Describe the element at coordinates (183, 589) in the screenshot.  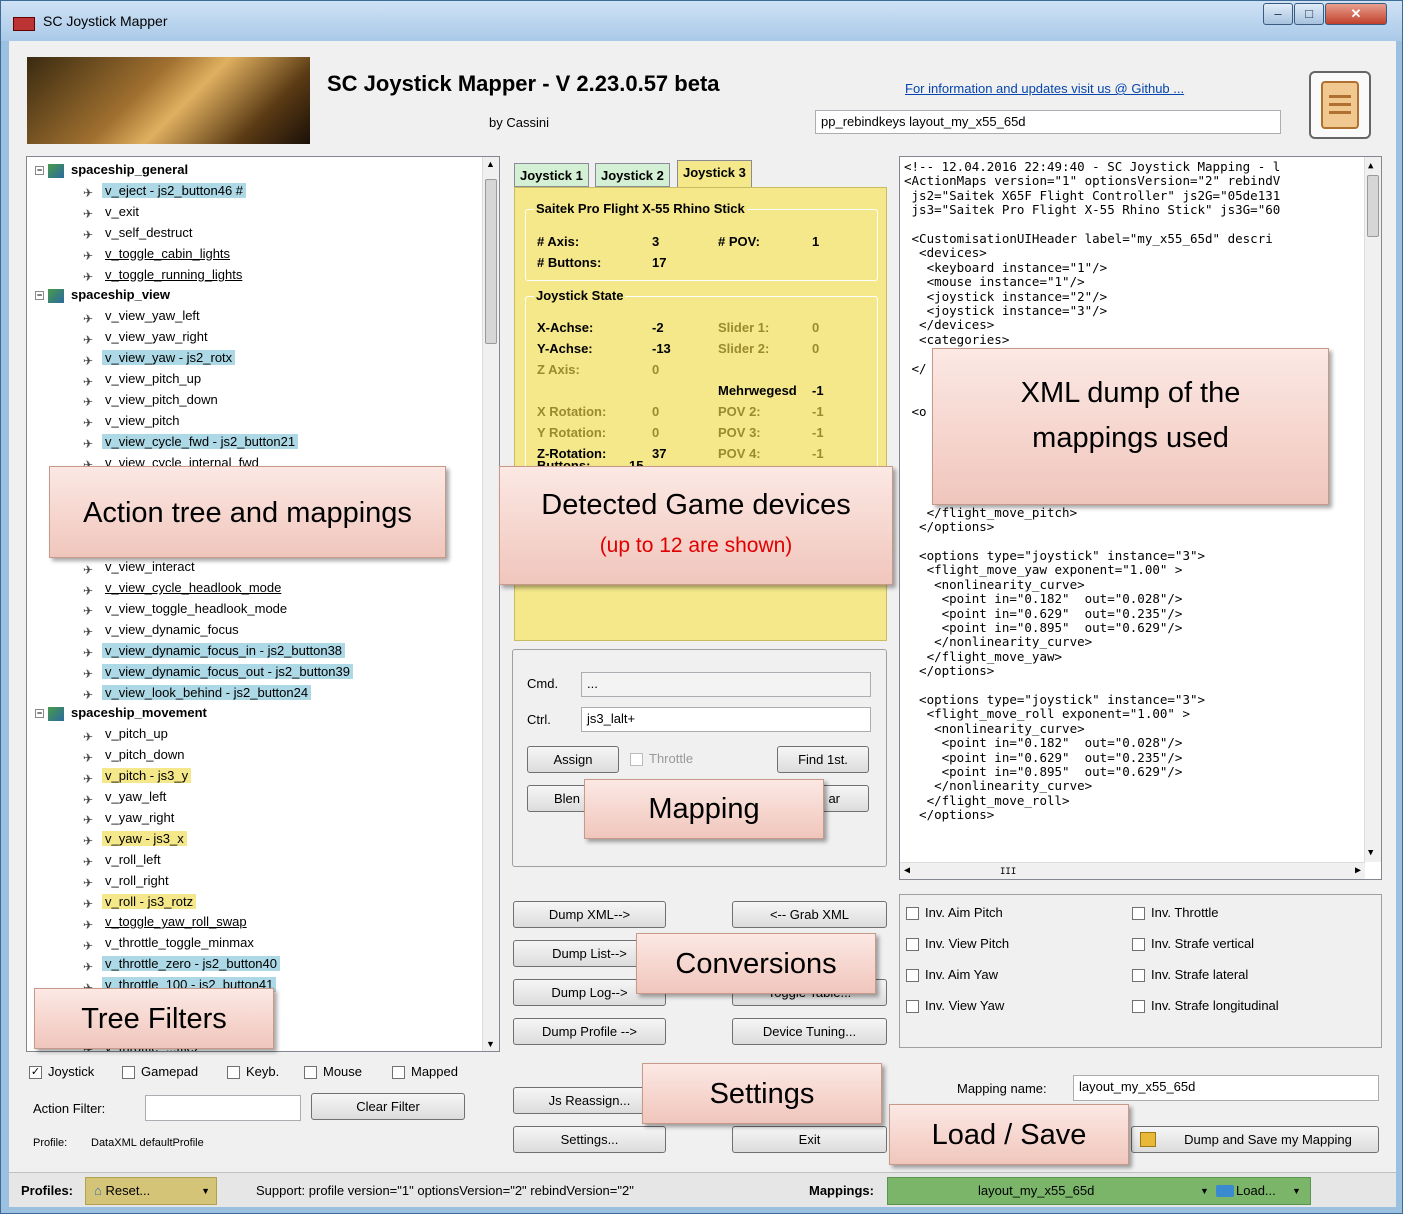
I see `tree-action: ✈ v_view_cycle_headlook_mode` at that location.